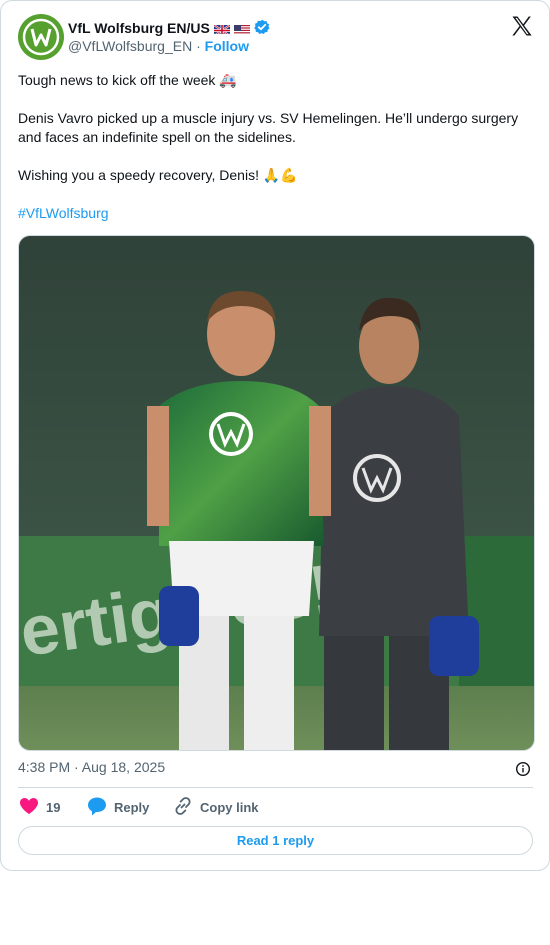  Describe the element at coordinates (522, 26) in the screenshot. I see `x-logo-icon` at that location.